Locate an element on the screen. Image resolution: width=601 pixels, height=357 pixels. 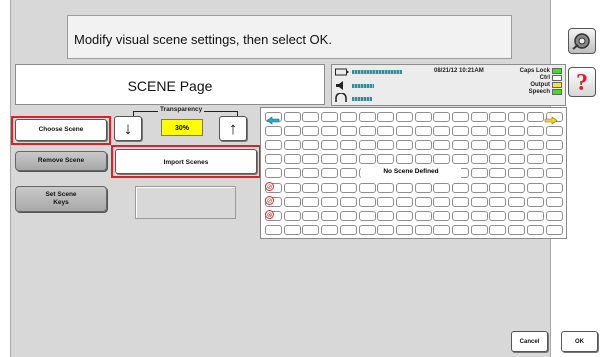
scan-settings-icon is located at coordinates (582, 41).